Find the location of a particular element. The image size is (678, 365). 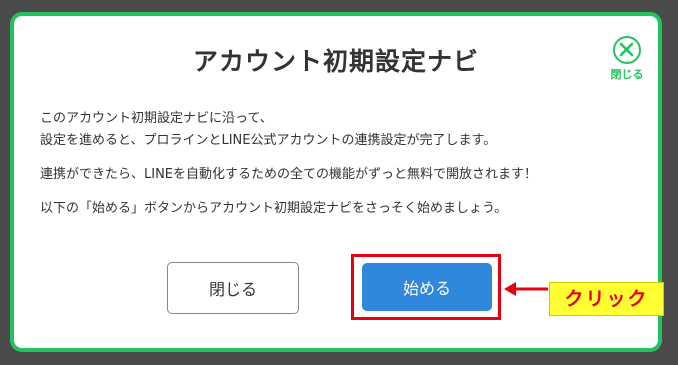

body-paragraph-1: このアカウント初期設定ナビに沿って、 is located at coordinates (156, 118).